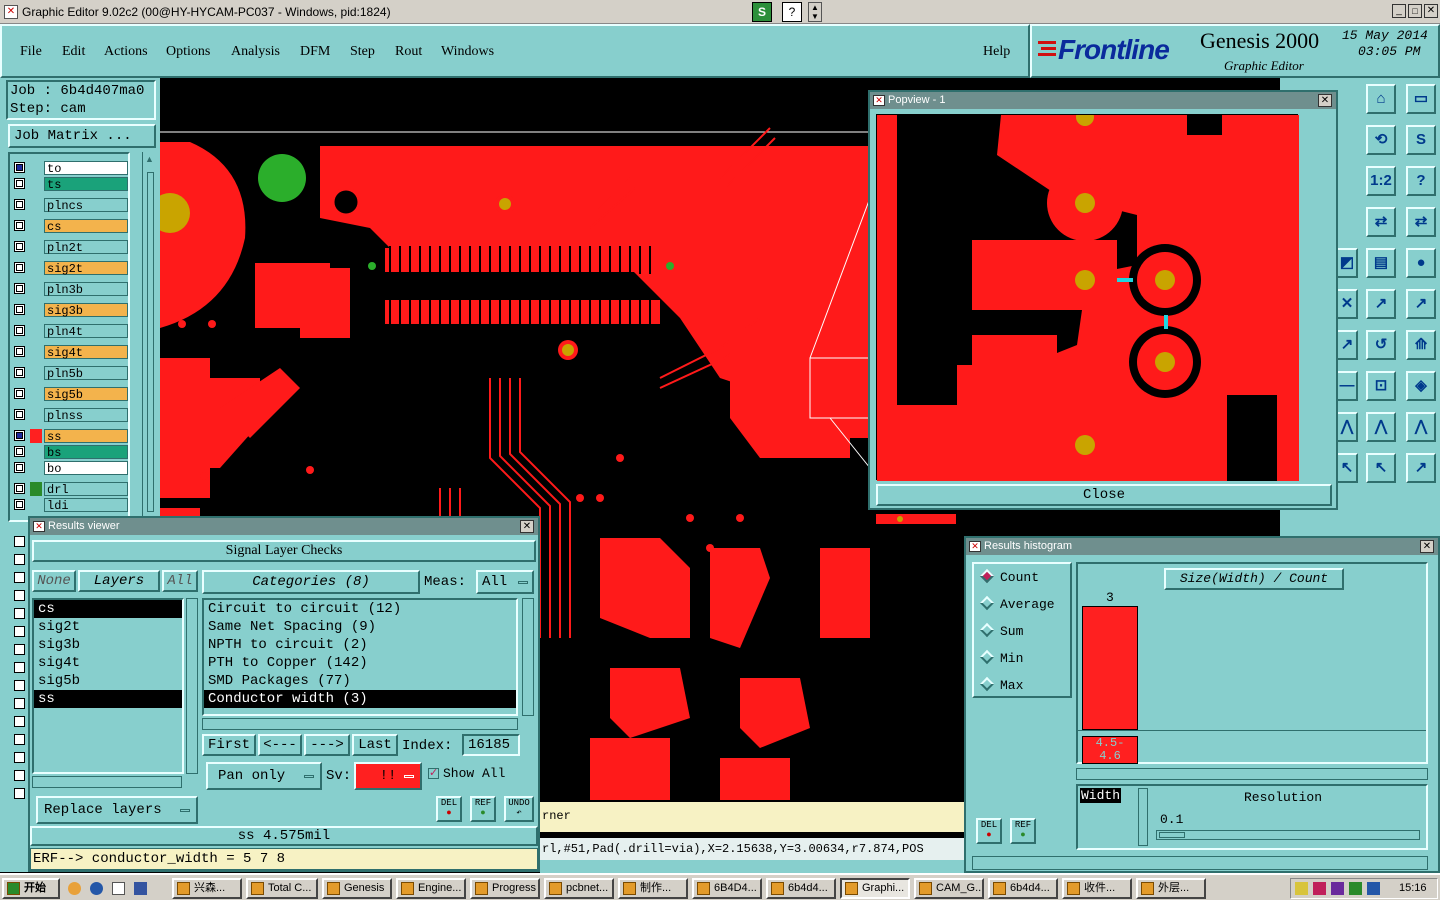  I want to click on layer-name: pln2t, so click(86, 247).